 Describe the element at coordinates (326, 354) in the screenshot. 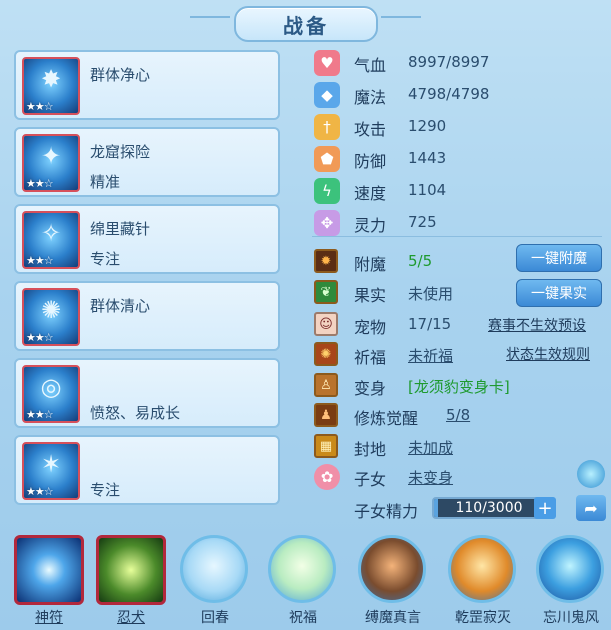

I see `blessing-icon: ✺` at that location.